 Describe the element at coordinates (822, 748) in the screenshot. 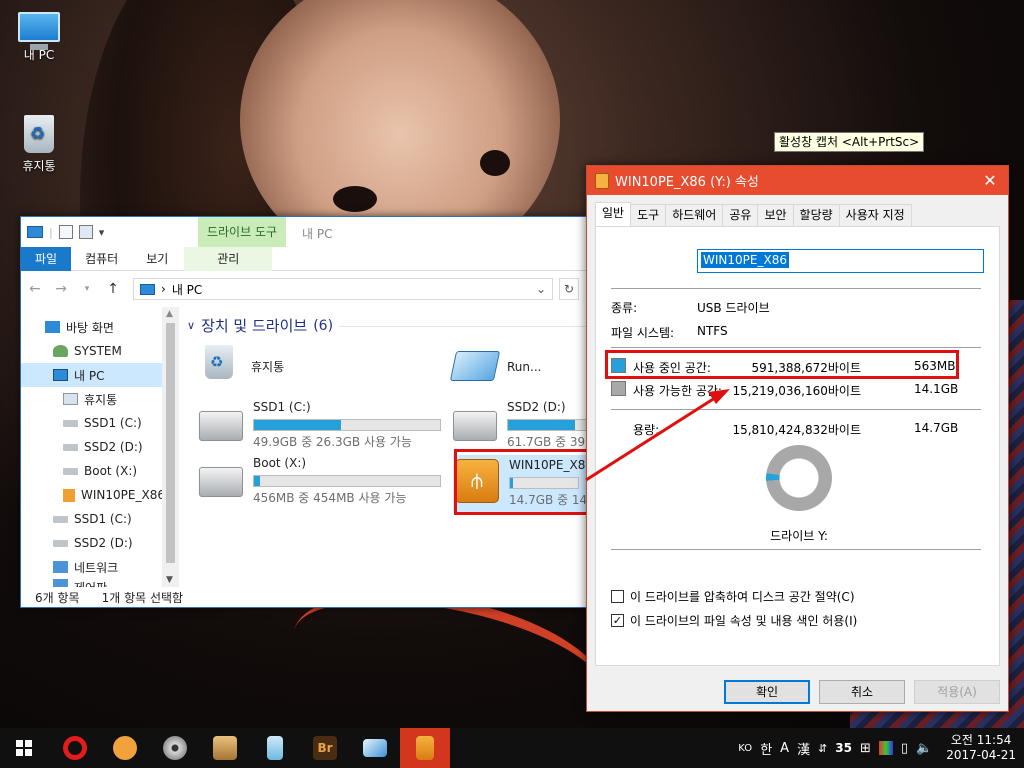

I see `arrows-icon: ⇵` at that location.